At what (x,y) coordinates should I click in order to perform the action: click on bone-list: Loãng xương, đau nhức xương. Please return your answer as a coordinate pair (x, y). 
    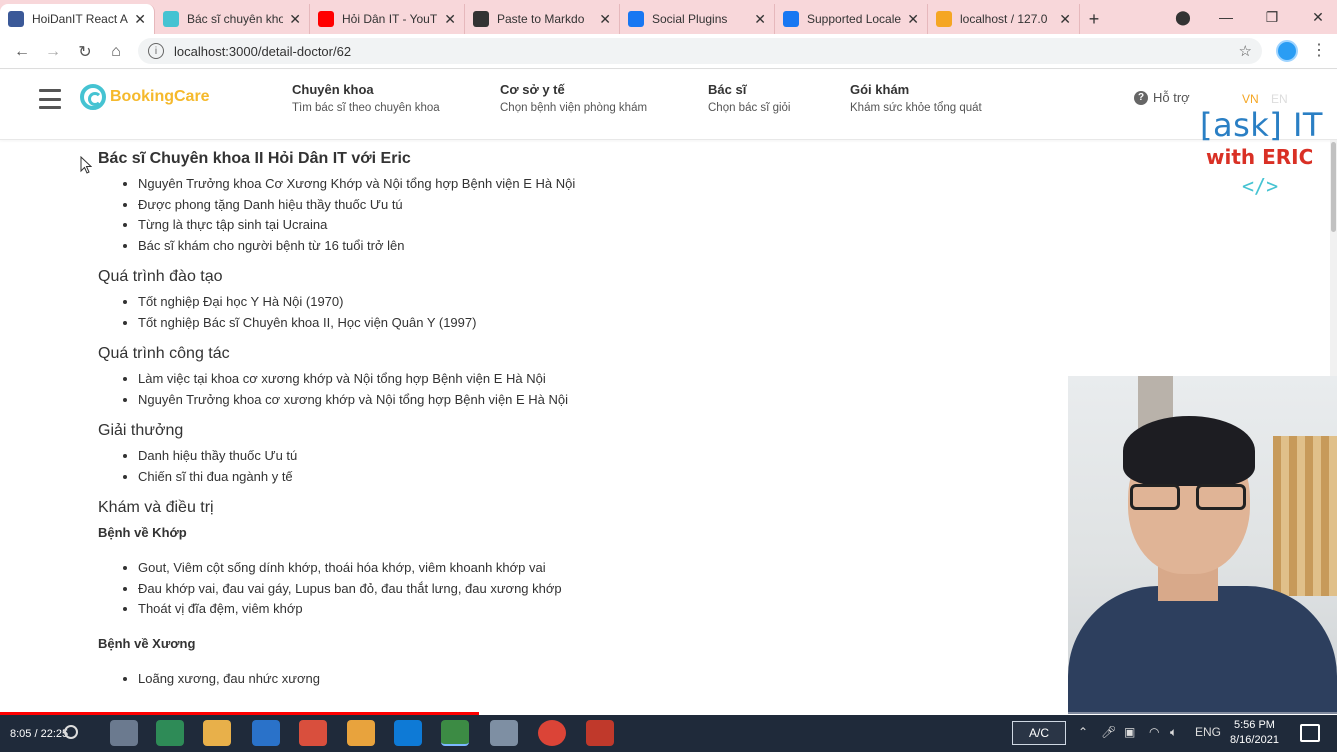
    Looking at the image, I should click on (578, 679).